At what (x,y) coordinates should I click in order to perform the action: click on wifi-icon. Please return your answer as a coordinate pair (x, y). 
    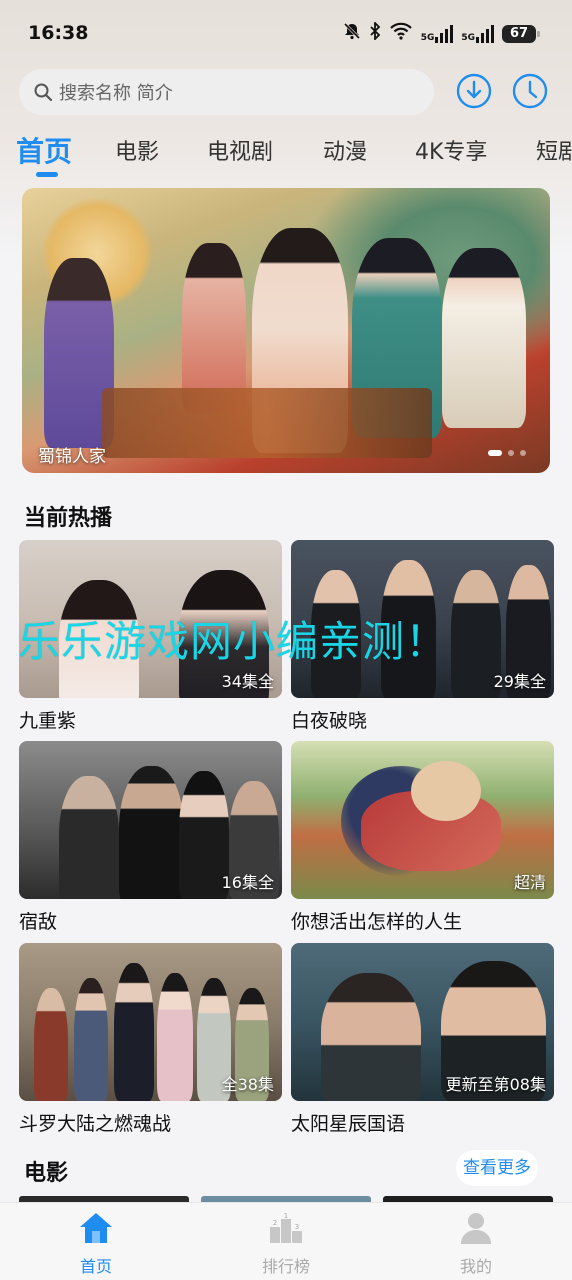
    Looking at the image, I should click on (401, 33).